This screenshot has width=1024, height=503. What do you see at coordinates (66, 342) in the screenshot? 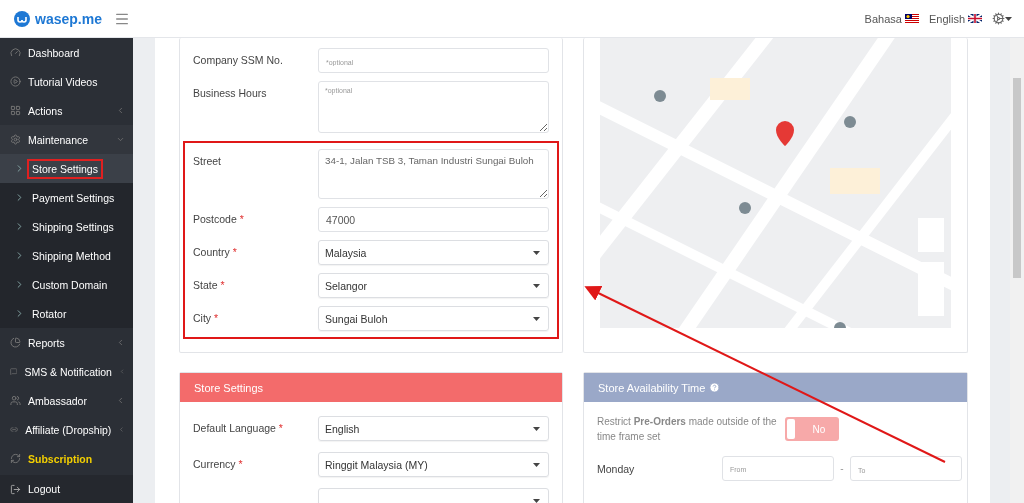
I see `sidebar-item: Reports` at bounding box center [66, 342].